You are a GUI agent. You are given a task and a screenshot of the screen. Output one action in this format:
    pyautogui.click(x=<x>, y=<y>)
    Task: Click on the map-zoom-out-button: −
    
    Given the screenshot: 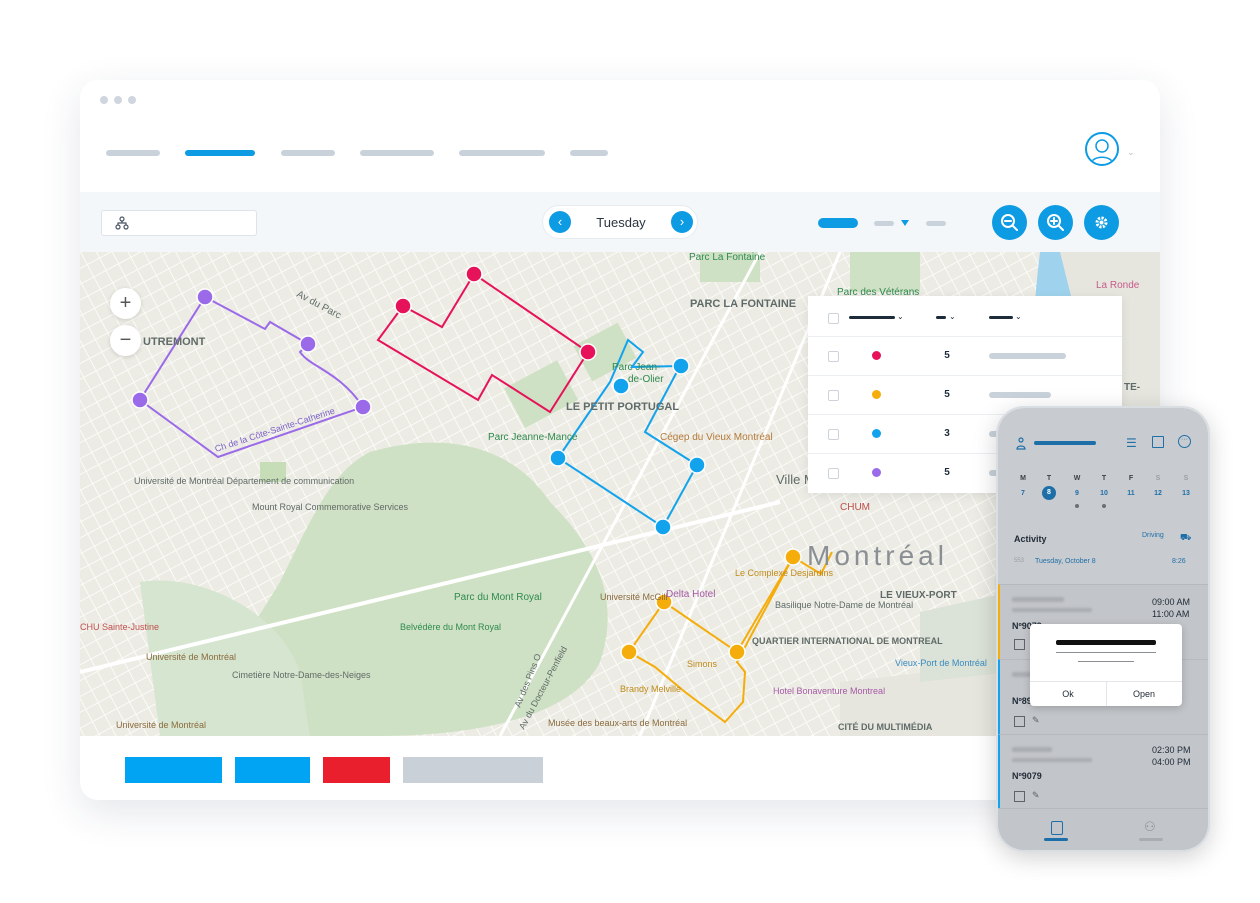 What is the action you would take?
    pyautogui.click(x=125, y=340)
    